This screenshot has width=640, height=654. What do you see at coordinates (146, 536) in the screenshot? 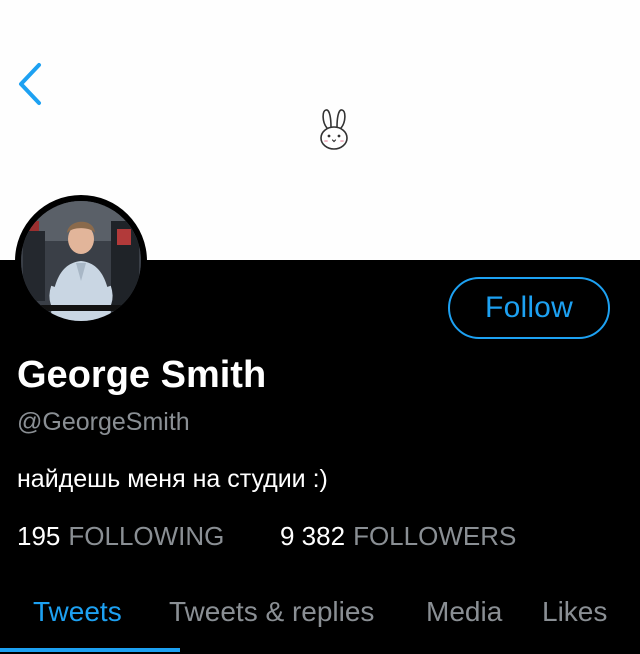
I see `following-label: FOLLOWING` at bounding box center [146, 536].